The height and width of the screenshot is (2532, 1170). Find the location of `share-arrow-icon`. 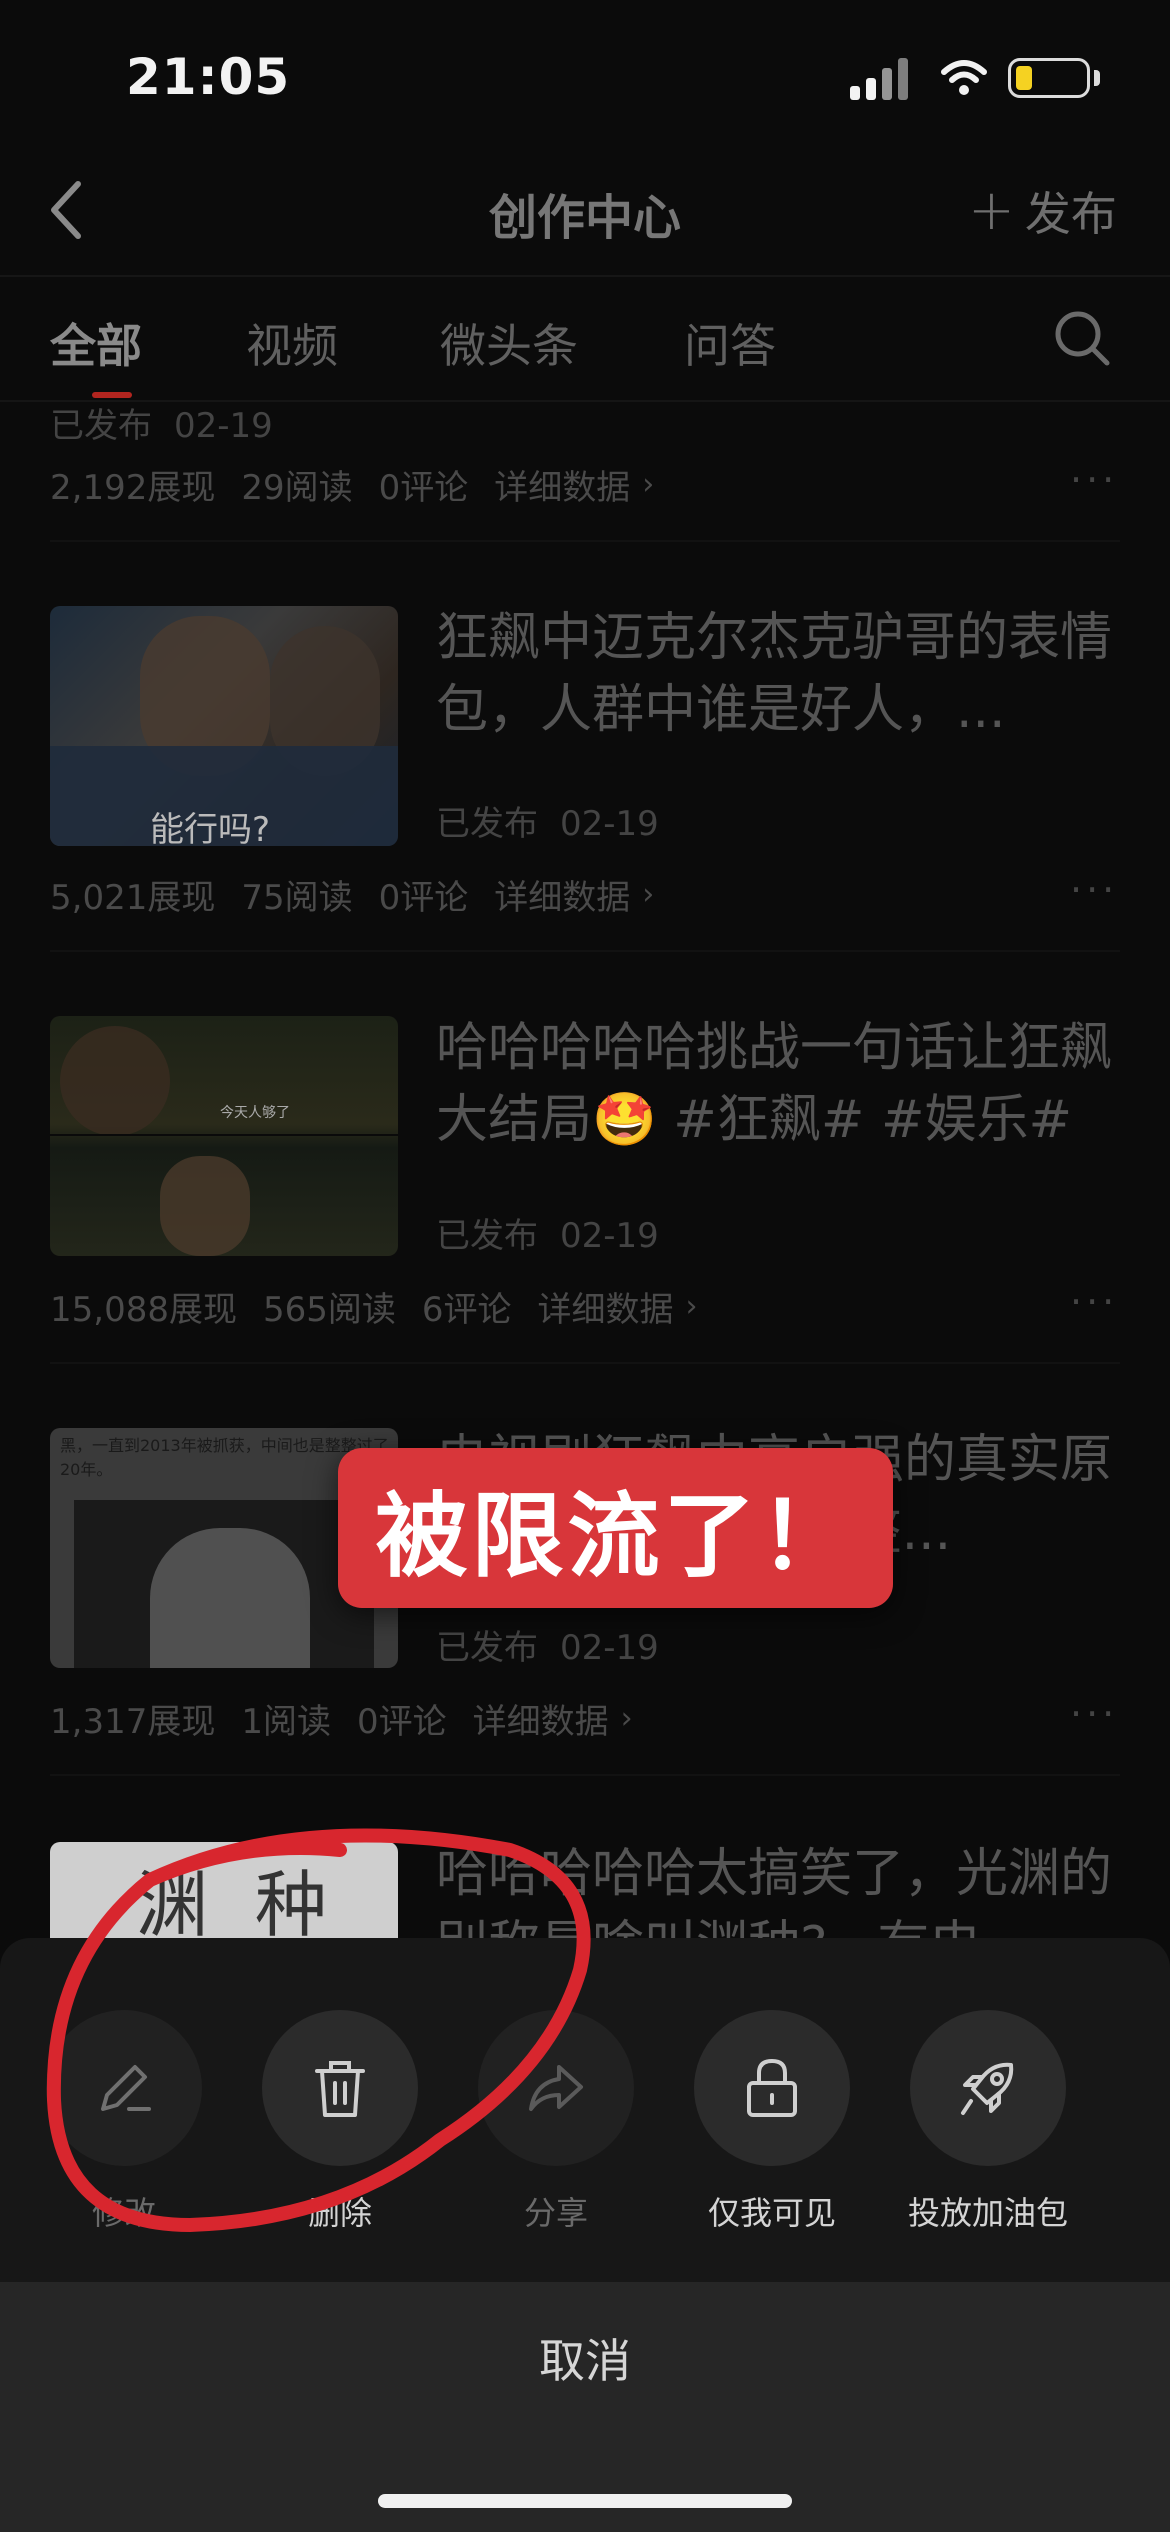

share-arrow-icon is located at coordinates (556, 2088).